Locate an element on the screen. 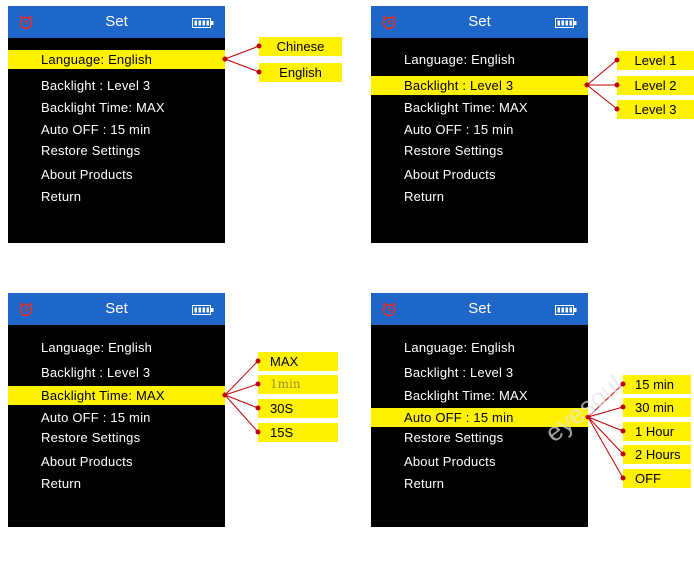 This screenshot has height=563, width=694. option-1min: 1min is located at coordinates (298, 384).